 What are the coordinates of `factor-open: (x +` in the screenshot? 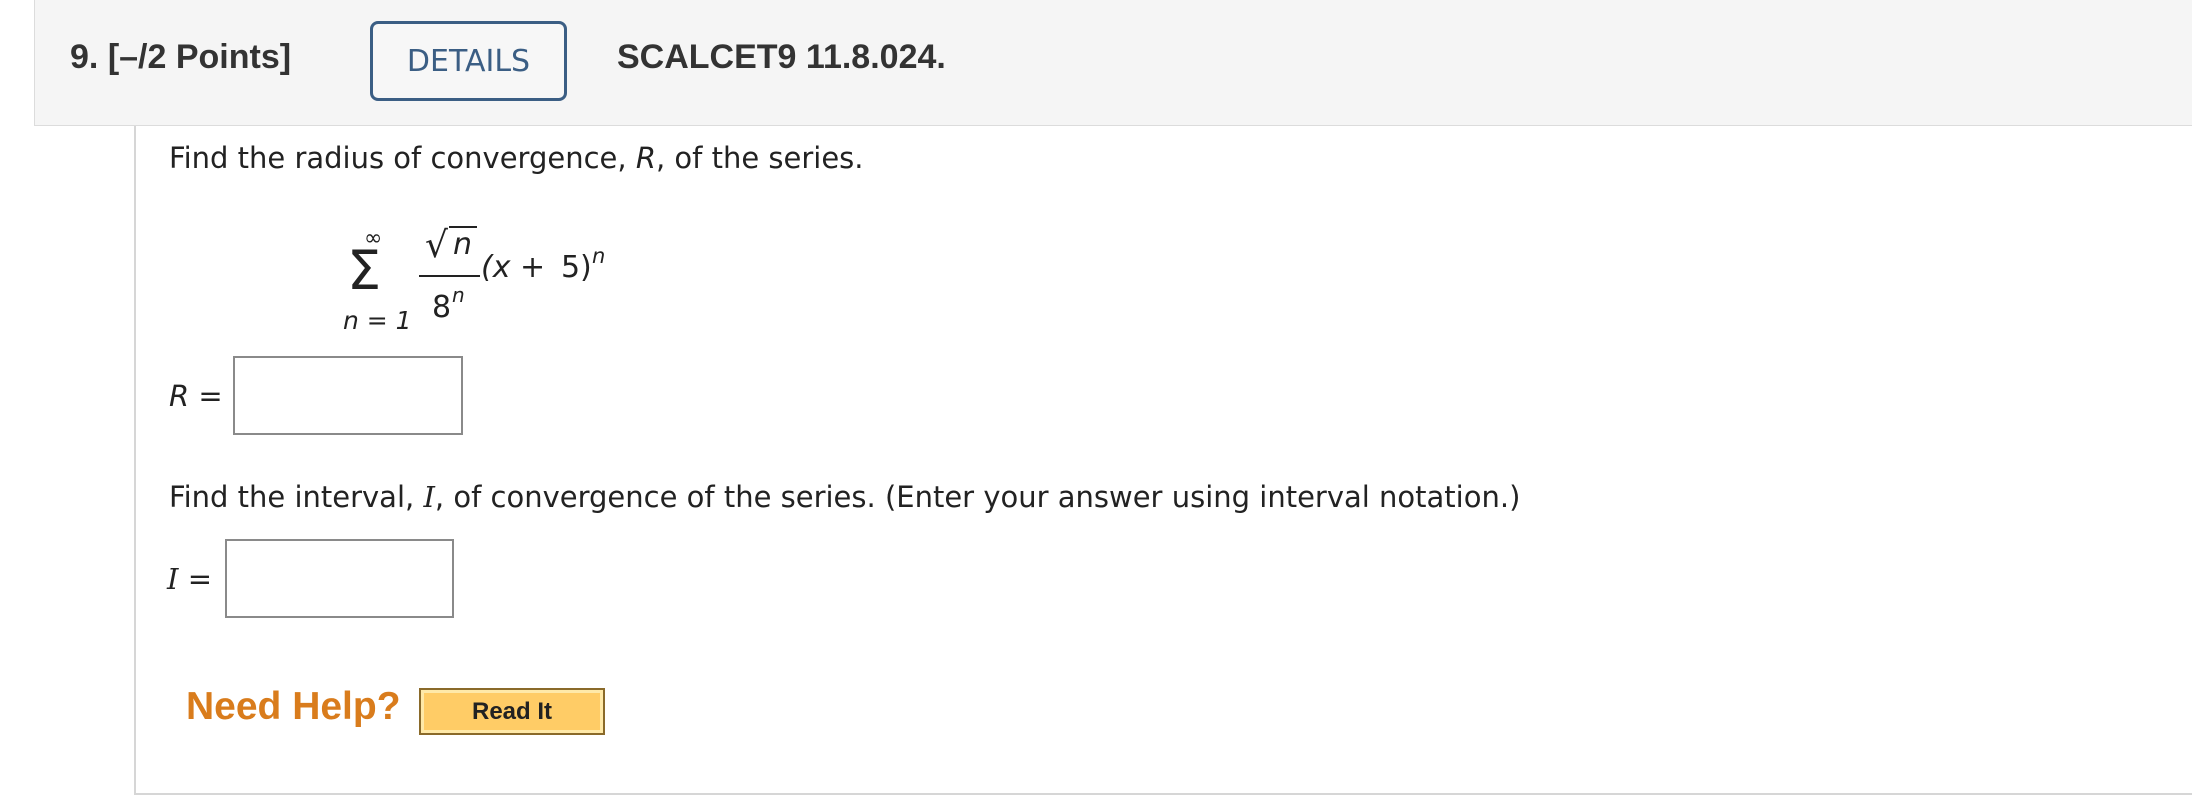 It's located at (513, 267).